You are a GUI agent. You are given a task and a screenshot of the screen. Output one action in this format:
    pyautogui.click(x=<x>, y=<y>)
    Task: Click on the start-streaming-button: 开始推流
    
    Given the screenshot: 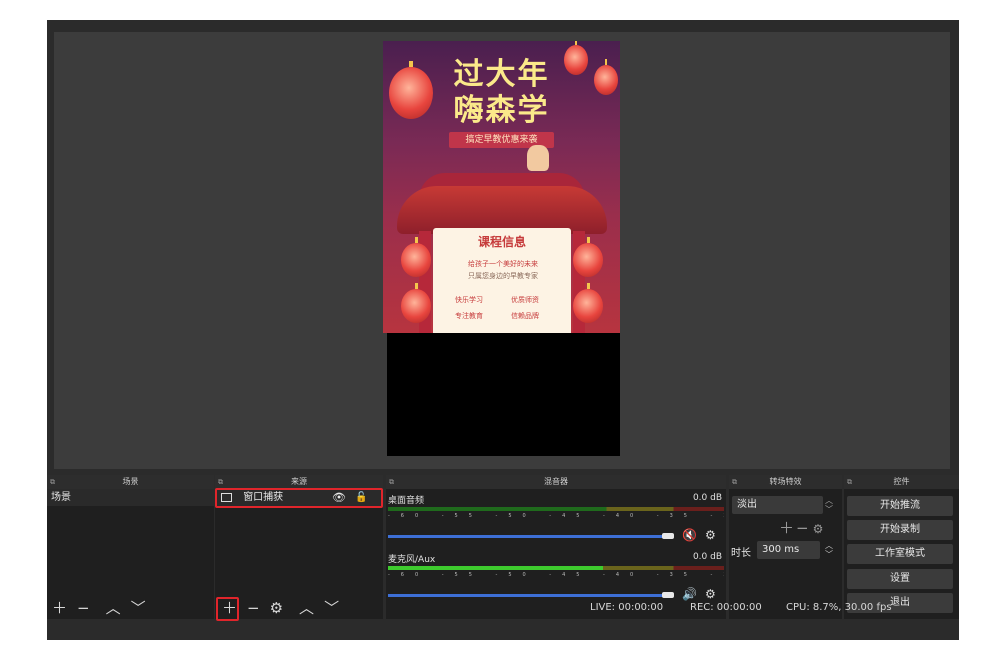 What is the action you would take?
    pyautogui.click(x=900, y=506)
    